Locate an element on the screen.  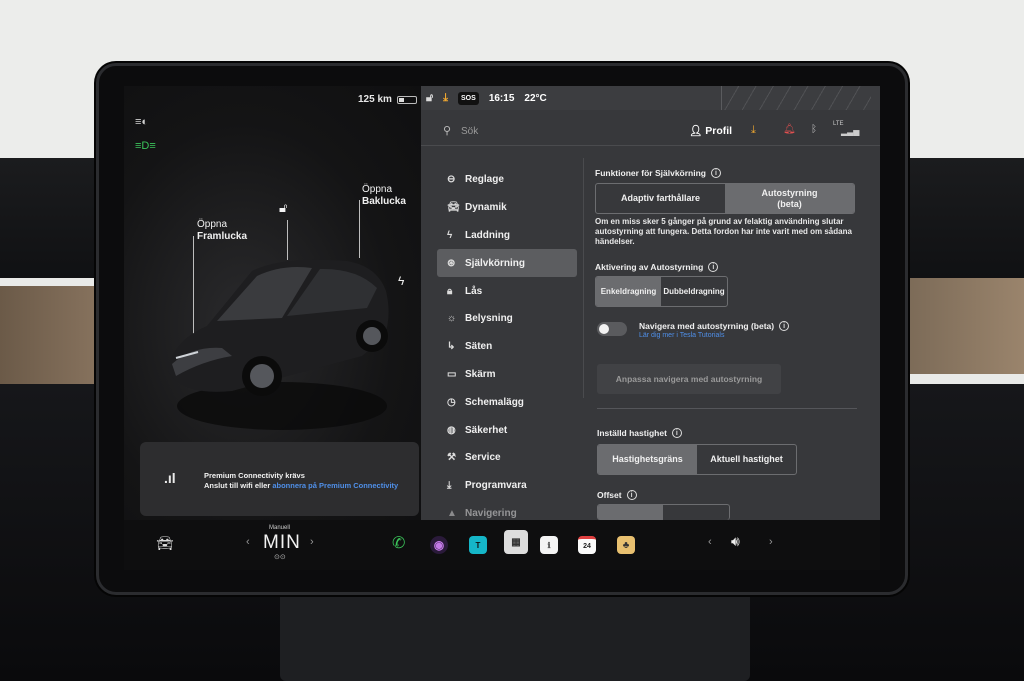
search-input is located at coordinates (551, 131).